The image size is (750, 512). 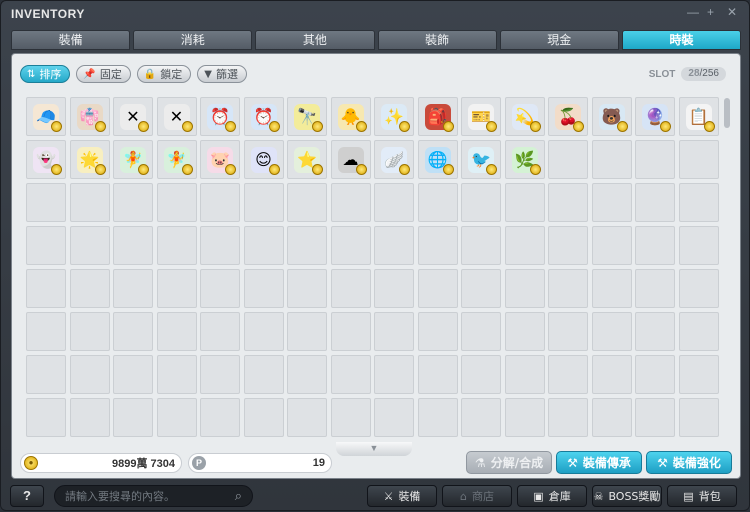 I want to click on inventory-slot: 🪽, so click(x=394, y=159).